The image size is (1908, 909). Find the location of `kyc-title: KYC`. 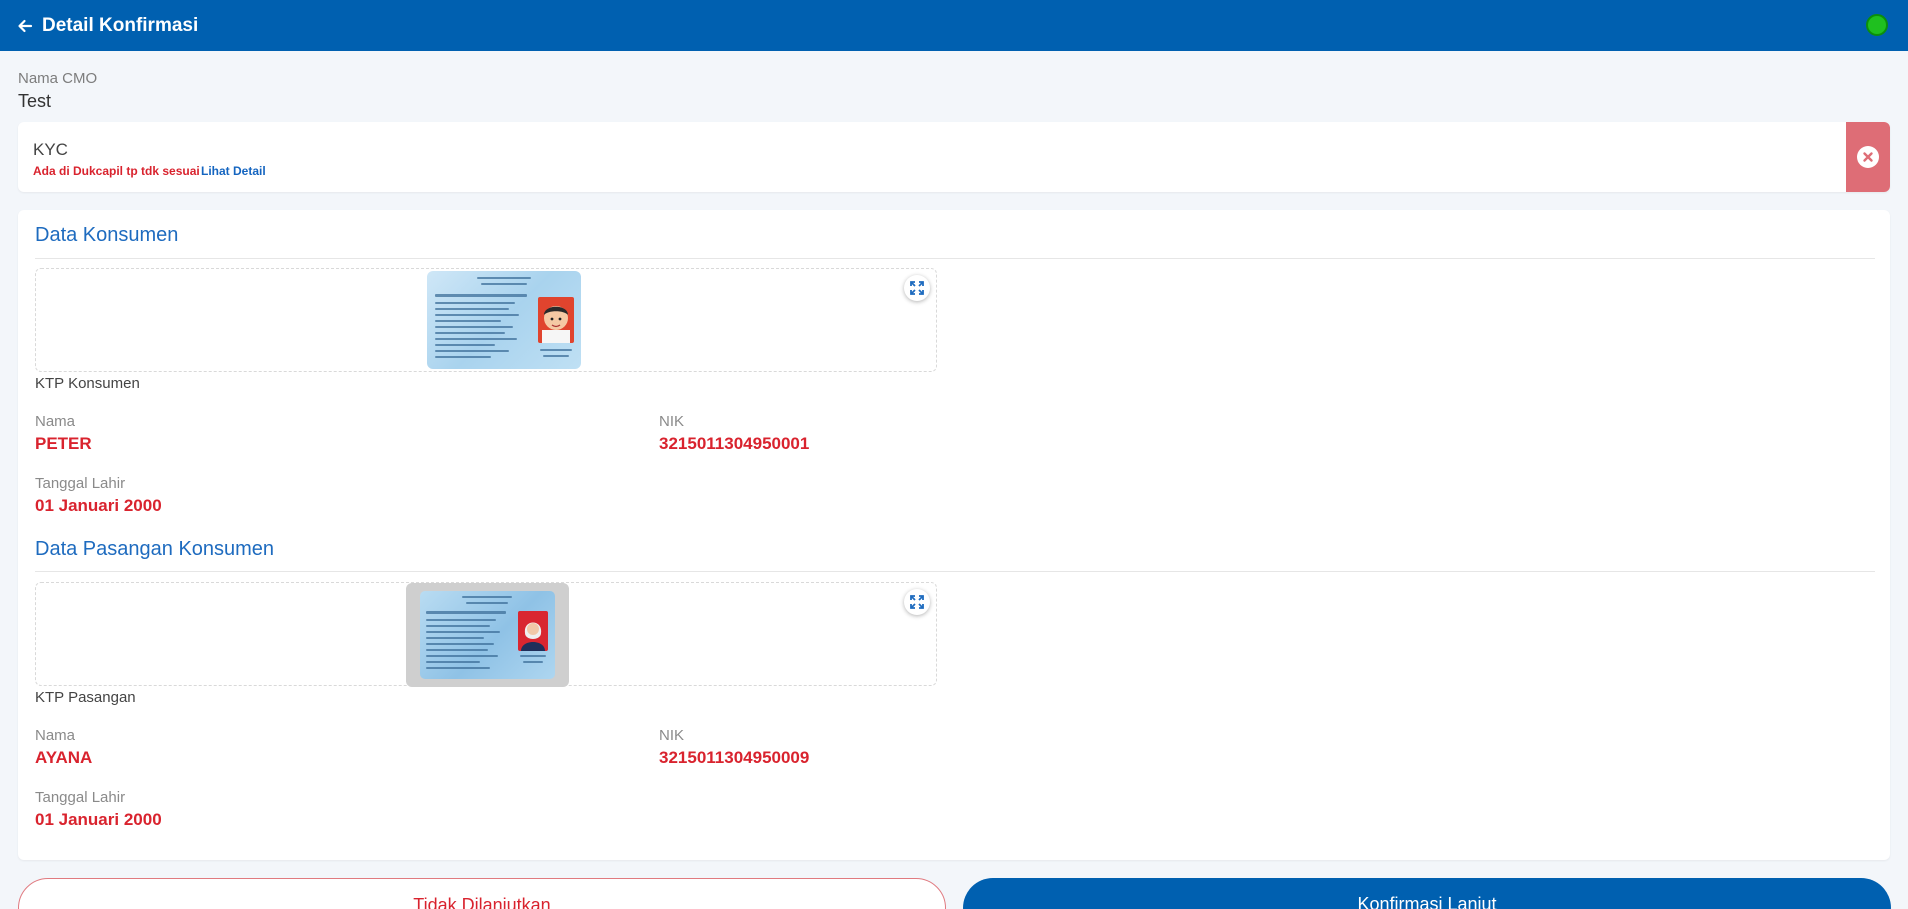

kyc-title: KYC is located at coordinates (50, 149).